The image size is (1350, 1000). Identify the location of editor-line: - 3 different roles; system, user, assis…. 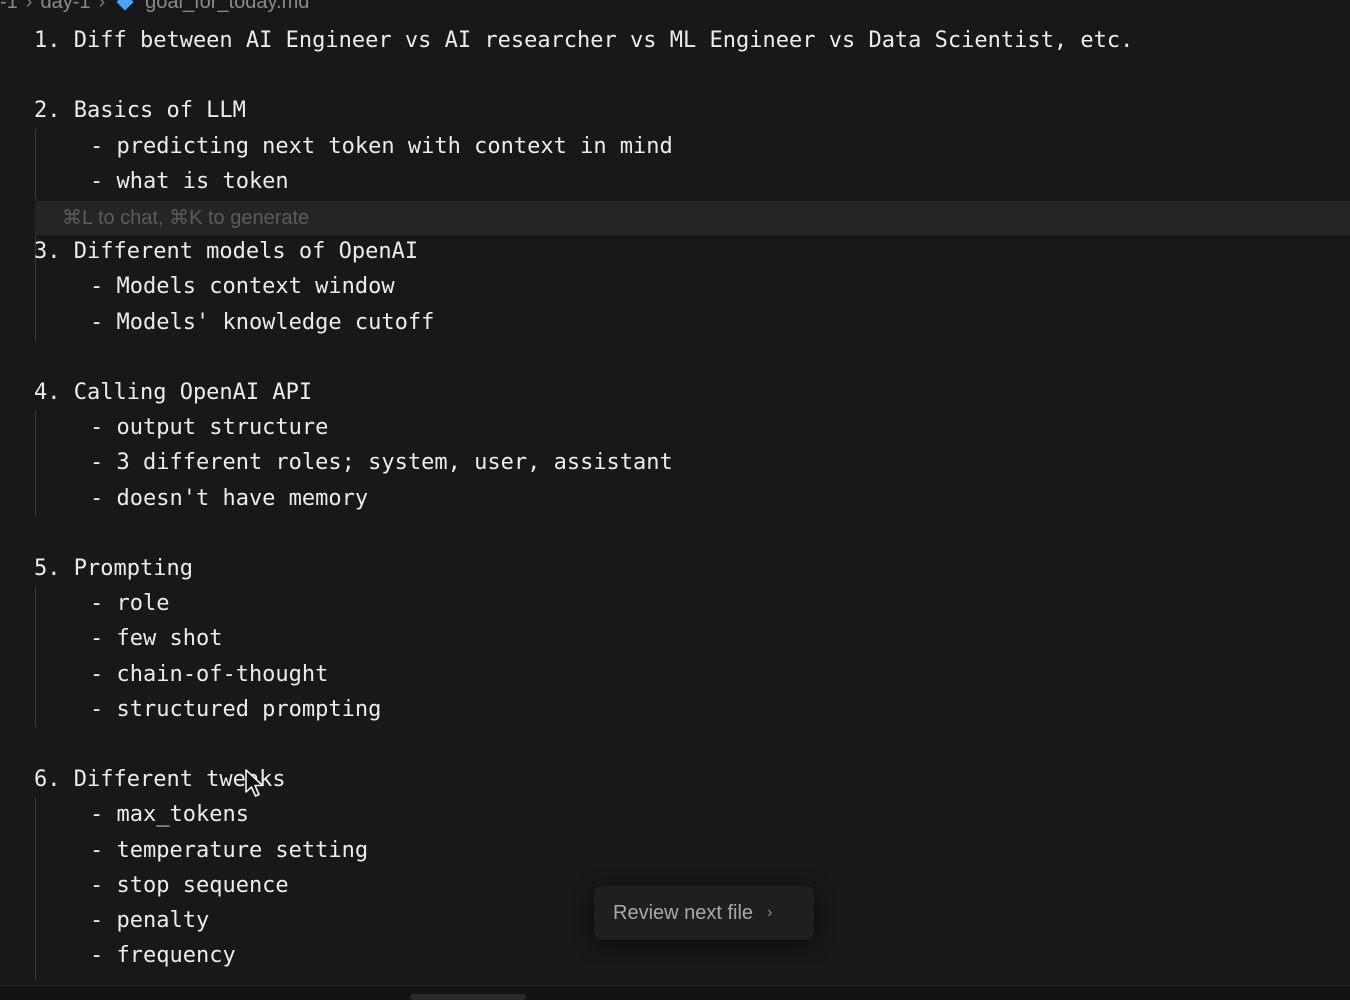
(381, 463).